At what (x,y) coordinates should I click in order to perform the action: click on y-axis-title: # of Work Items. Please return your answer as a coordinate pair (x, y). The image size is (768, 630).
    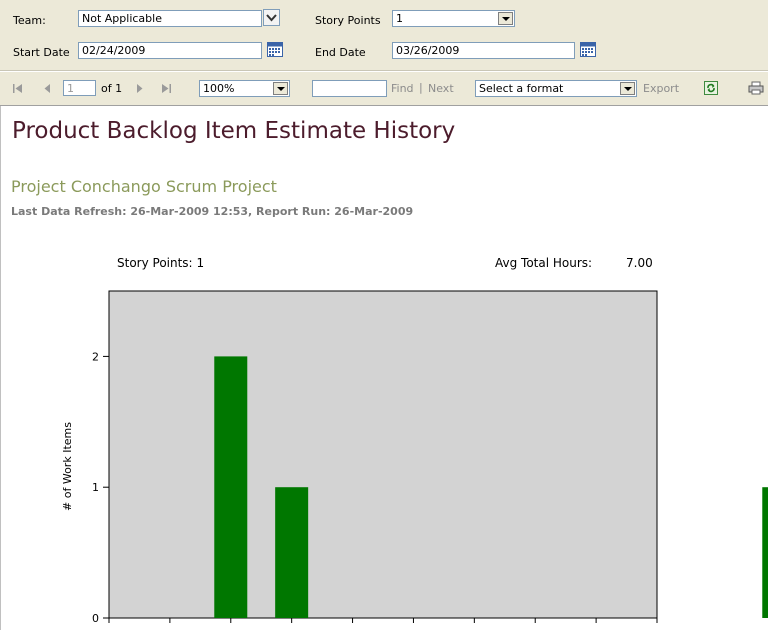
    Looking at the image, I should click on (67, 466).